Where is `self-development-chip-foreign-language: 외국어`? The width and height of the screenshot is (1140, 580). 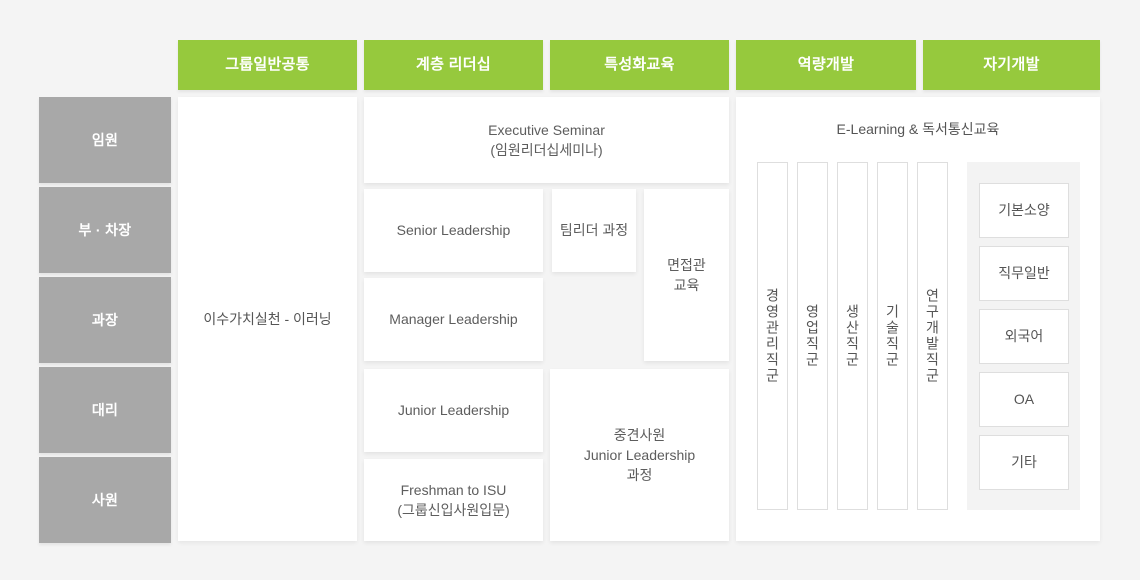 self-development-chip-foreign-language: 외국어 is located at coordinates (1024, 336).